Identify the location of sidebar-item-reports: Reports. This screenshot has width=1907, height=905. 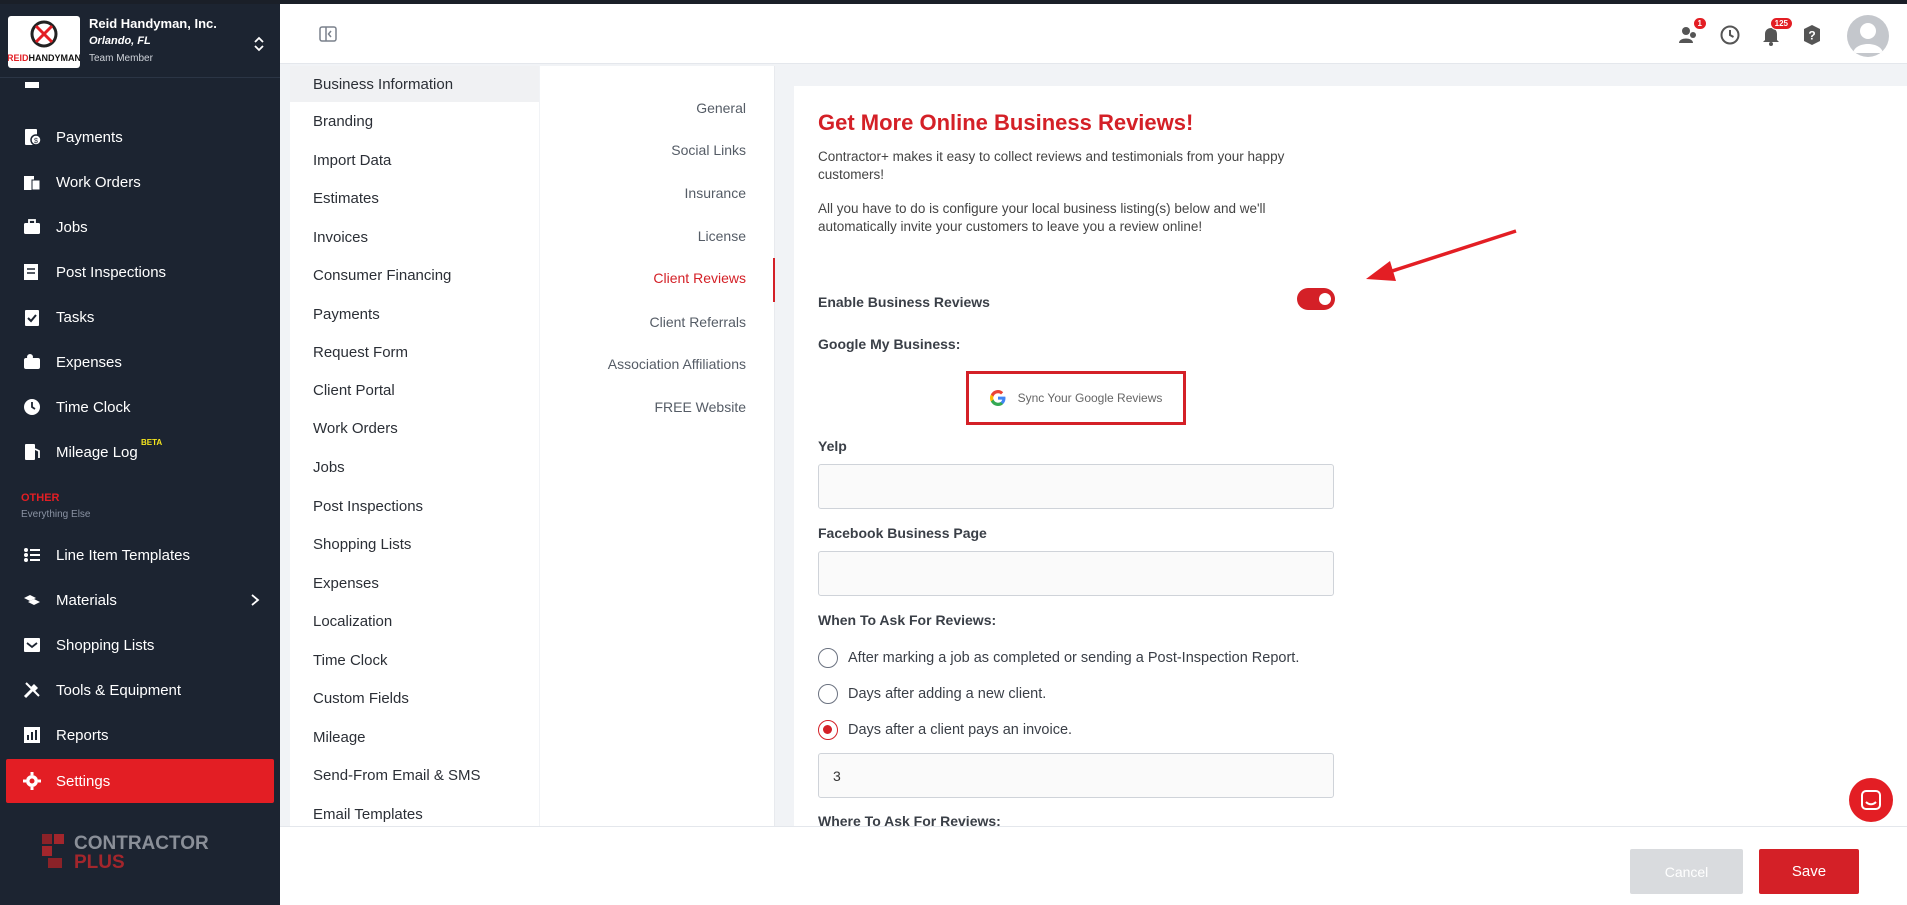
(140, 735).